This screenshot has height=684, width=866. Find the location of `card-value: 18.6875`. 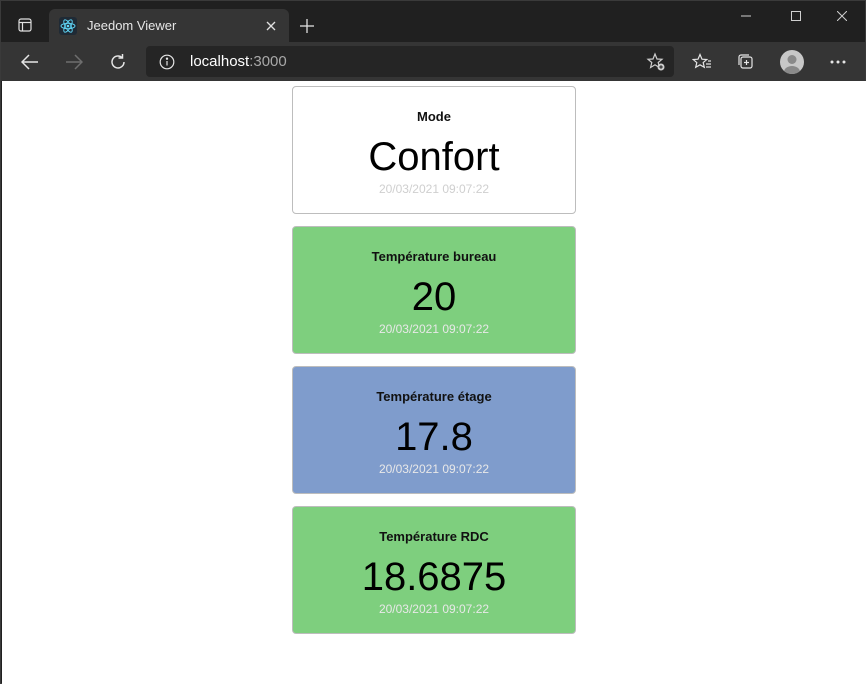

card-value: 18.6875 is located at coordinates (434, 577).